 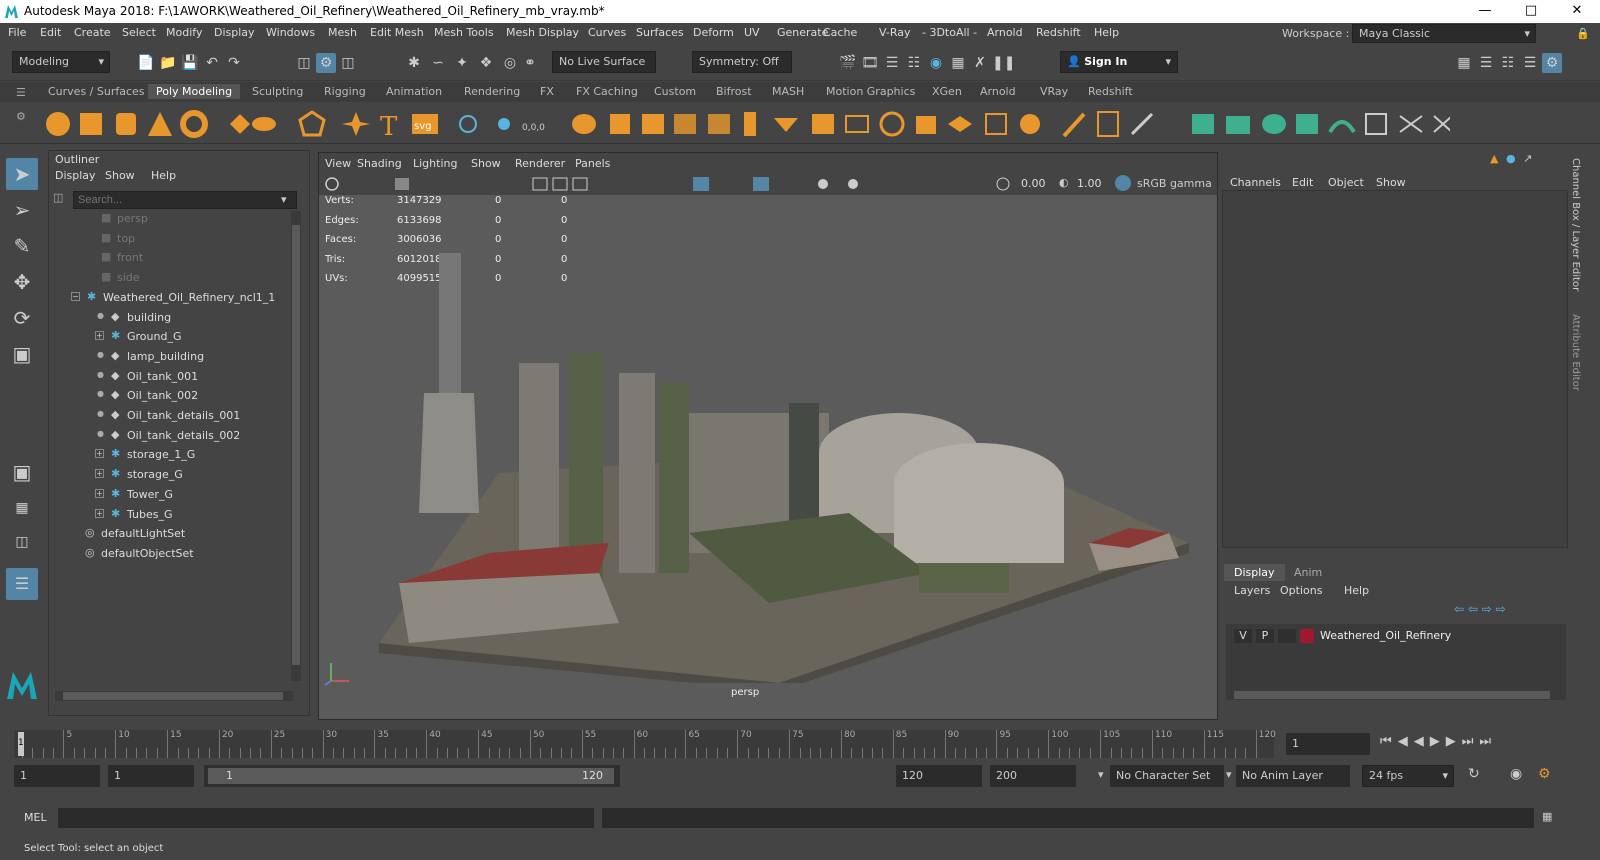 I want to click on outliner-search-input, so click(x=185, y=200).